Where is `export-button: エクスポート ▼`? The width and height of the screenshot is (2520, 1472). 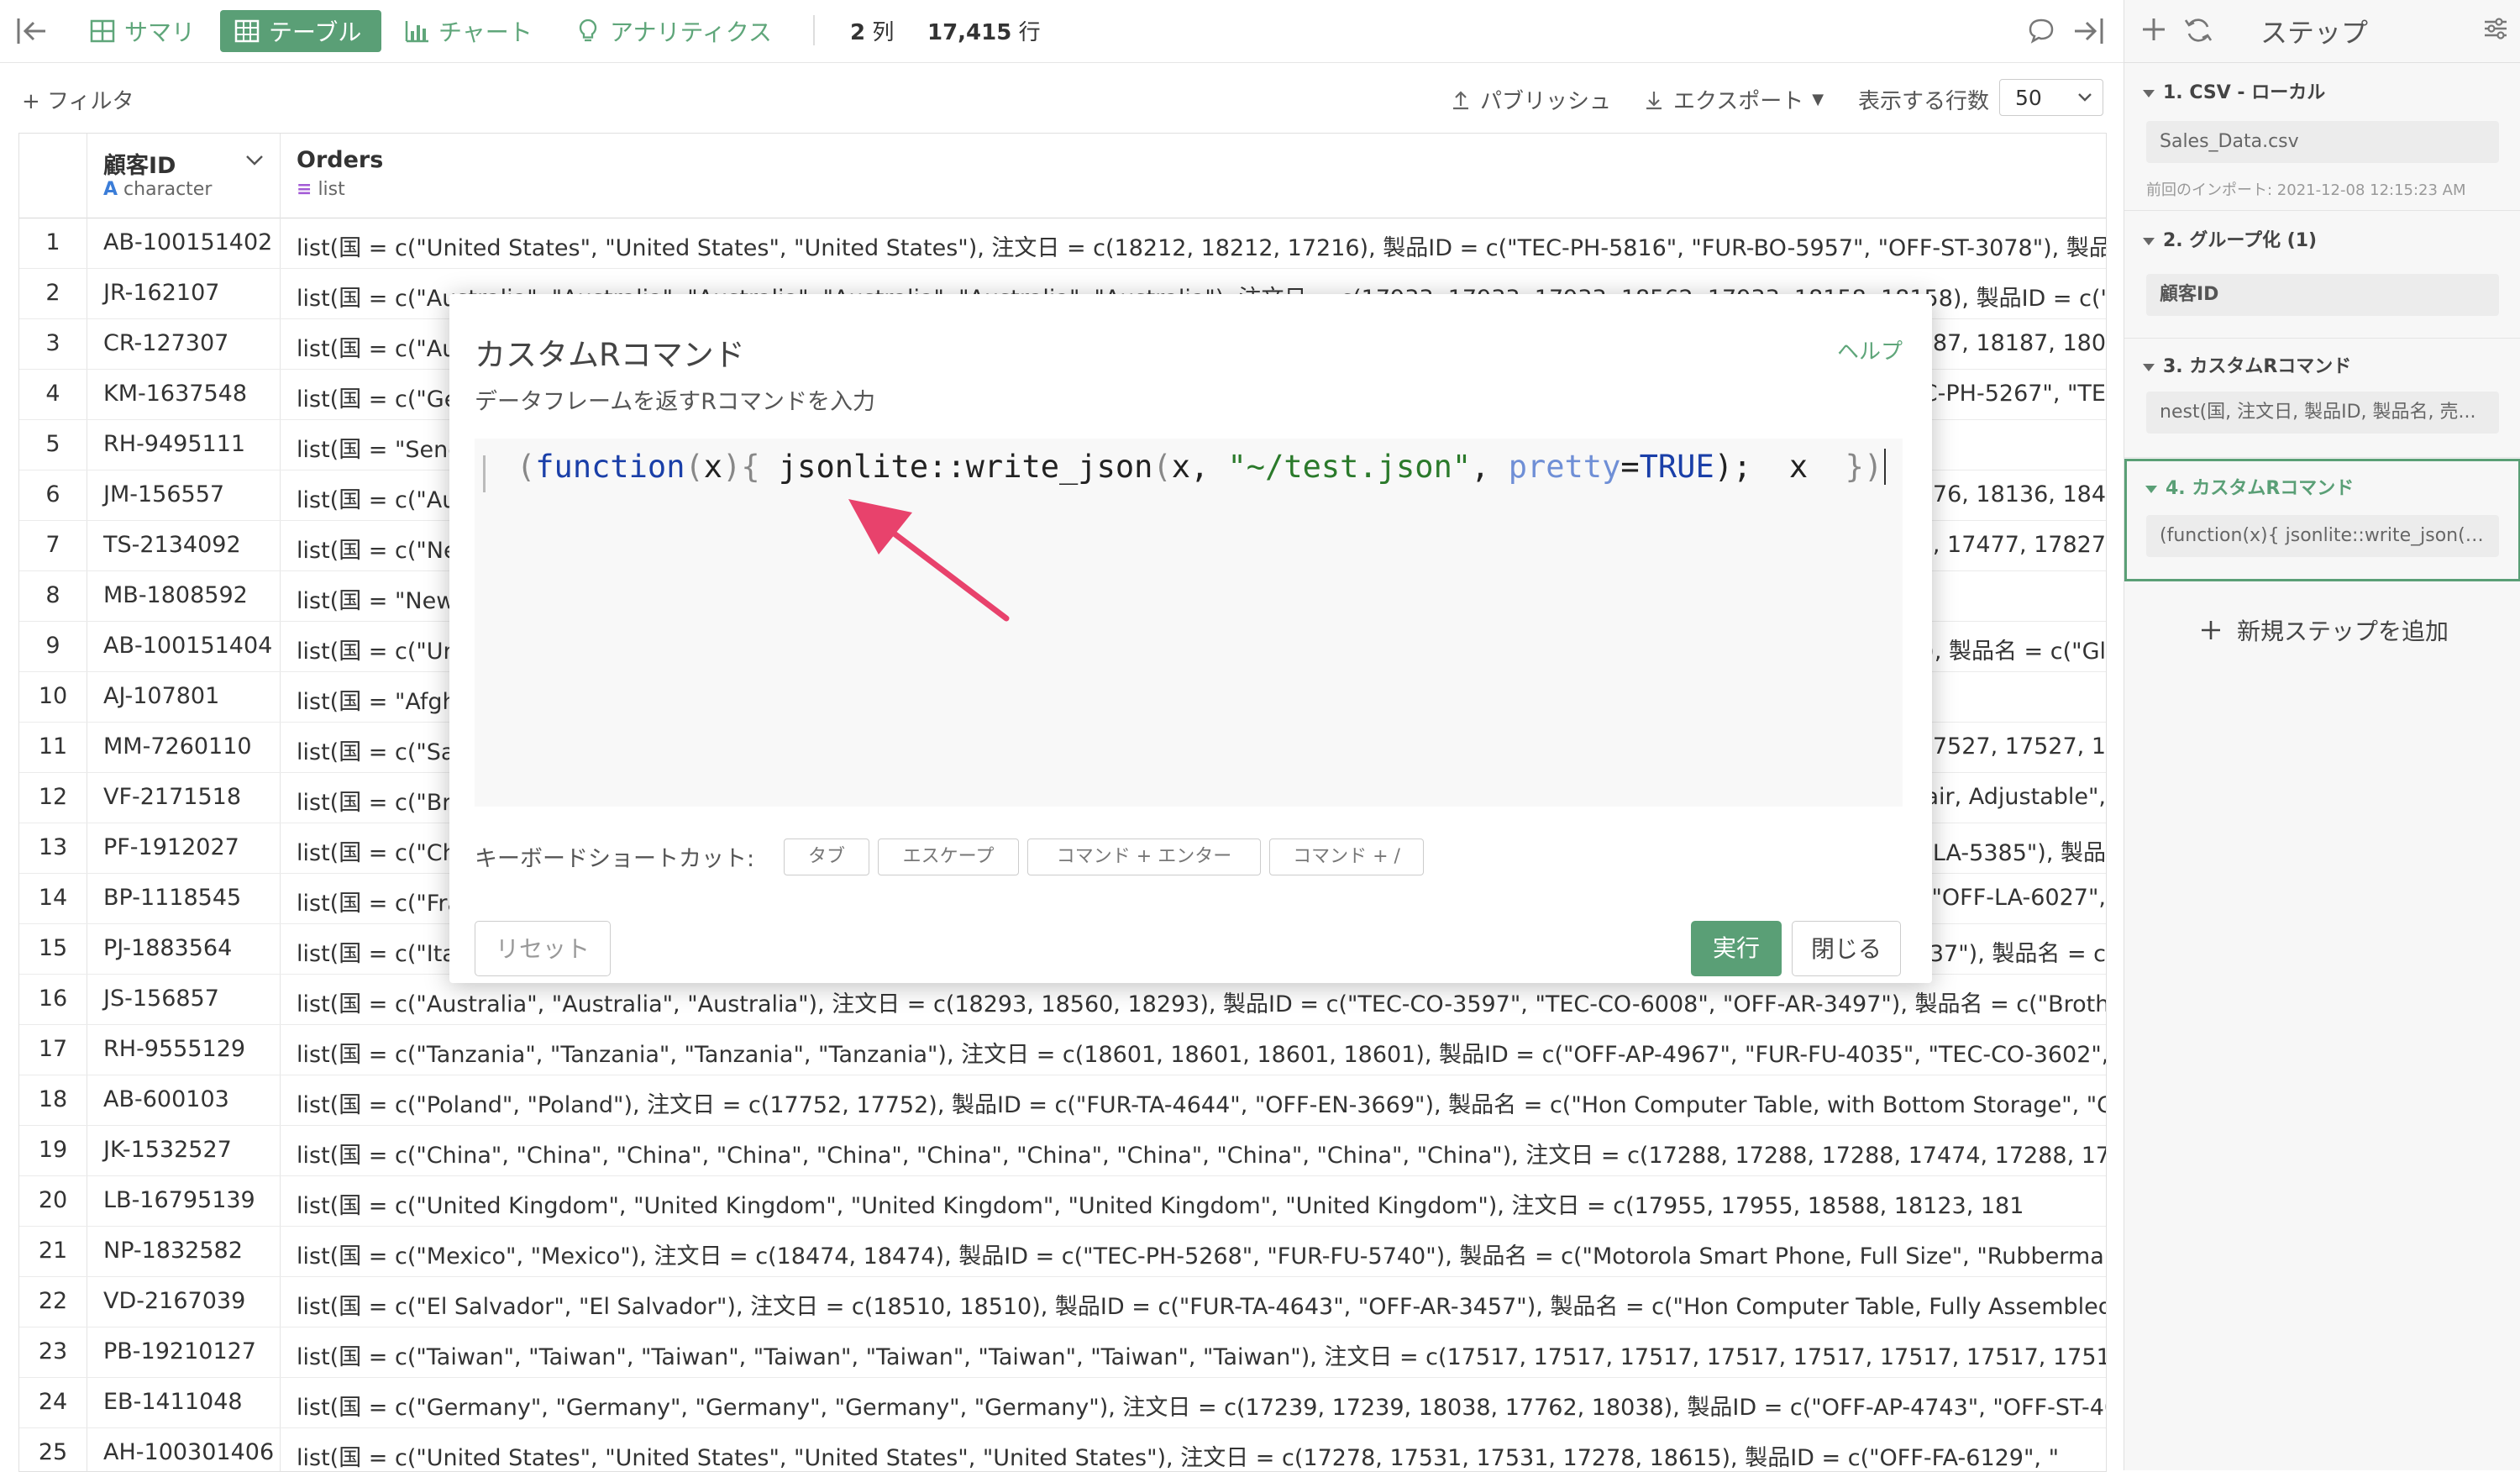
export-button: エクスポート ▼ is located at coordinates (1733, 99).